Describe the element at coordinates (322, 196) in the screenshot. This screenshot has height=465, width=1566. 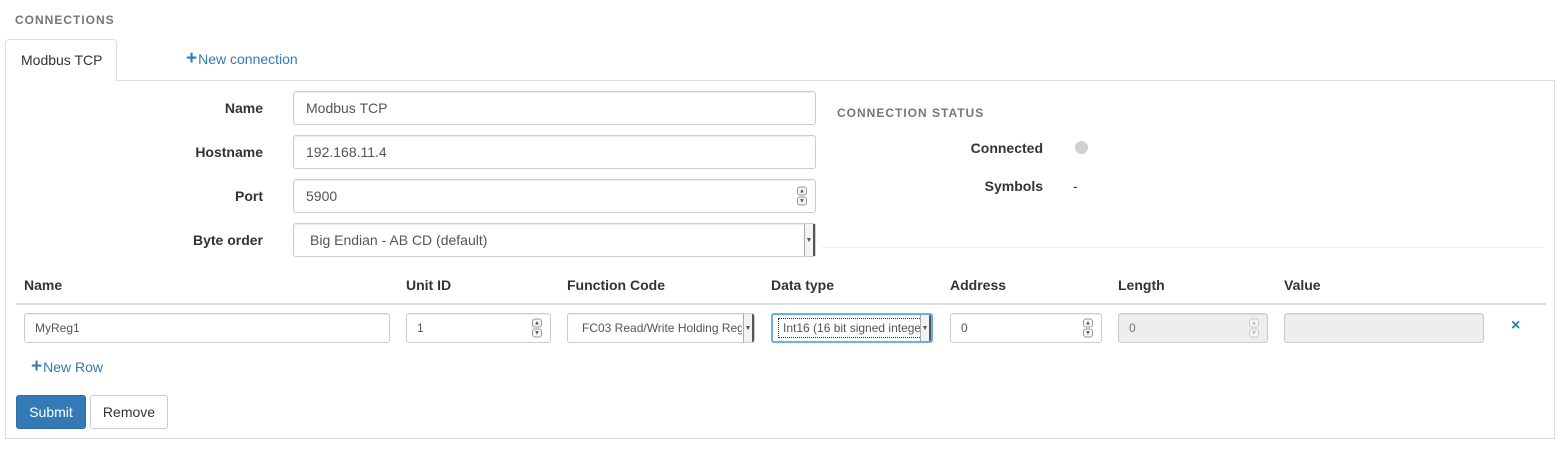
I see `port-value: 5900` at that location.